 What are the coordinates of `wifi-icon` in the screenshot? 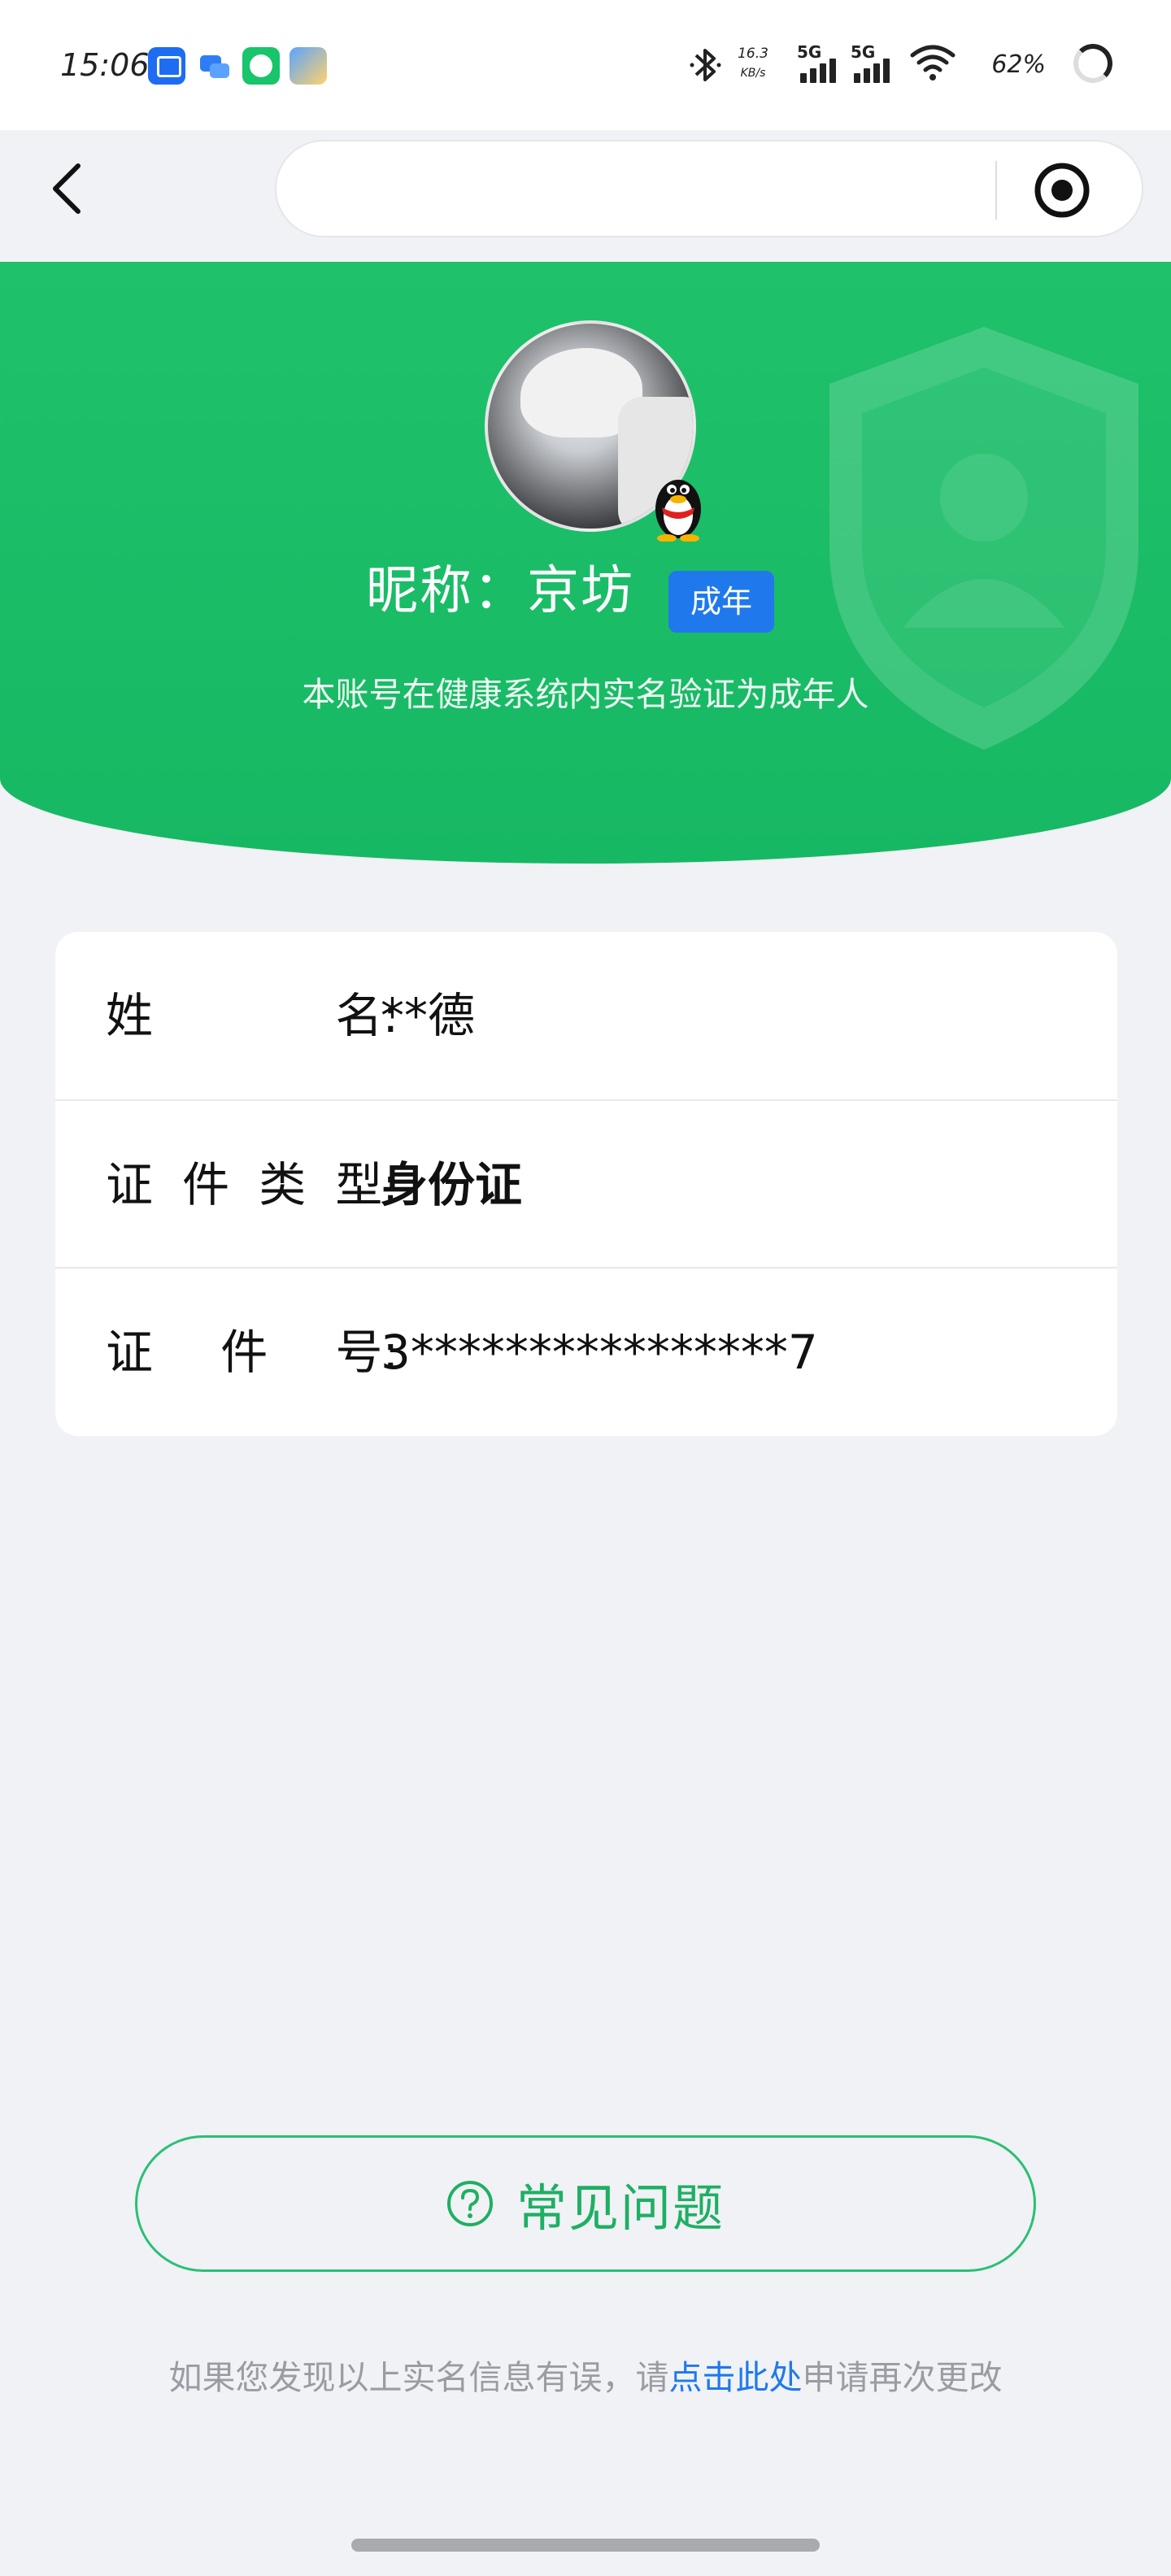 It's located at (933, 63).